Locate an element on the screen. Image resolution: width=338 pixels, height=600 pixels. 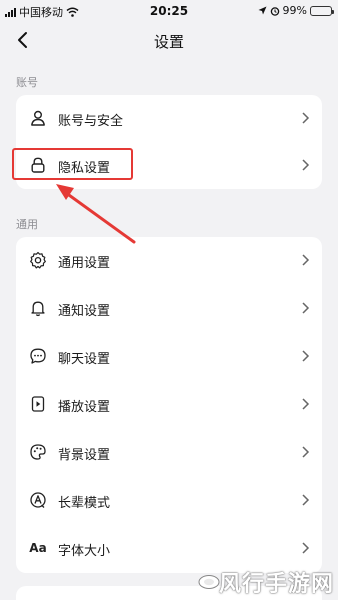
alarm-icon is located at coordinates (274, 11).